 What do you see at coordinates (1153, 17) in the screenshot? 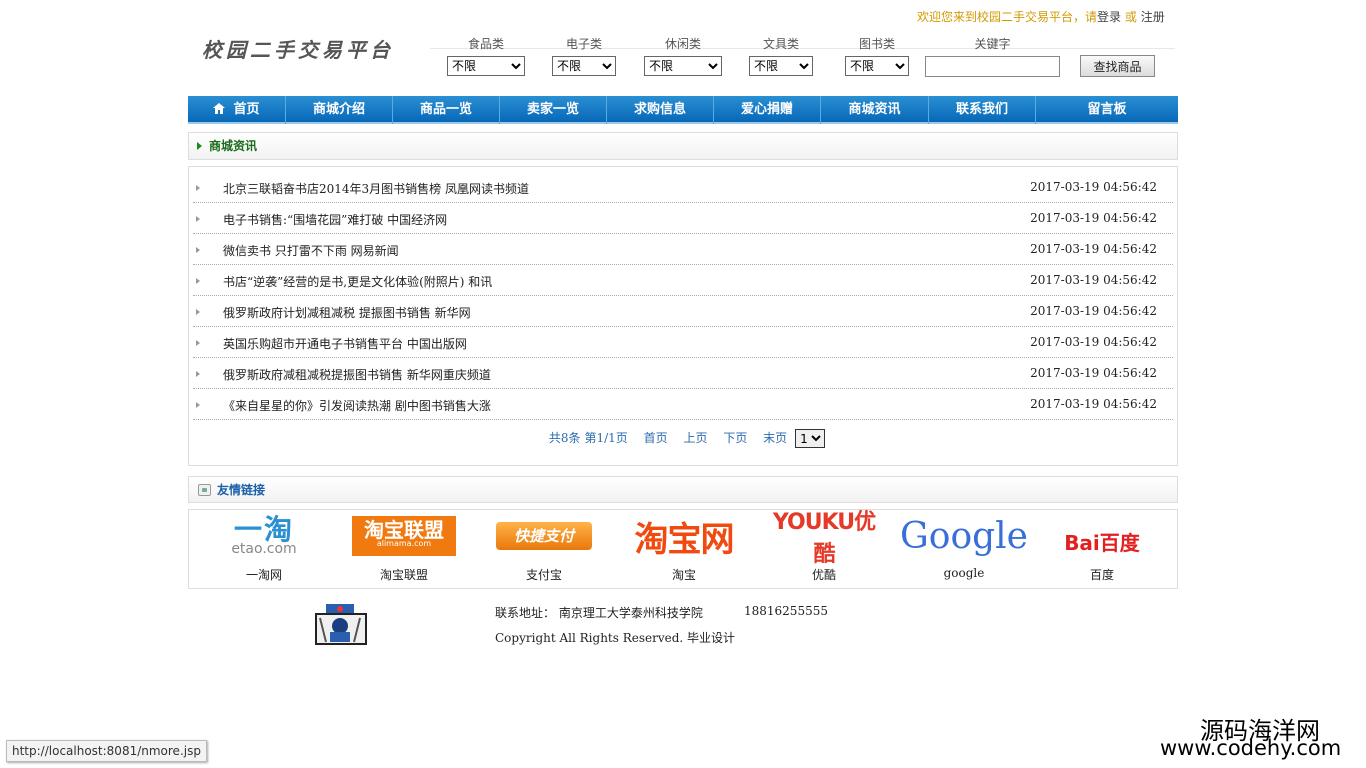
I see `register-link: 注册` at bounding box center [1153, 17].